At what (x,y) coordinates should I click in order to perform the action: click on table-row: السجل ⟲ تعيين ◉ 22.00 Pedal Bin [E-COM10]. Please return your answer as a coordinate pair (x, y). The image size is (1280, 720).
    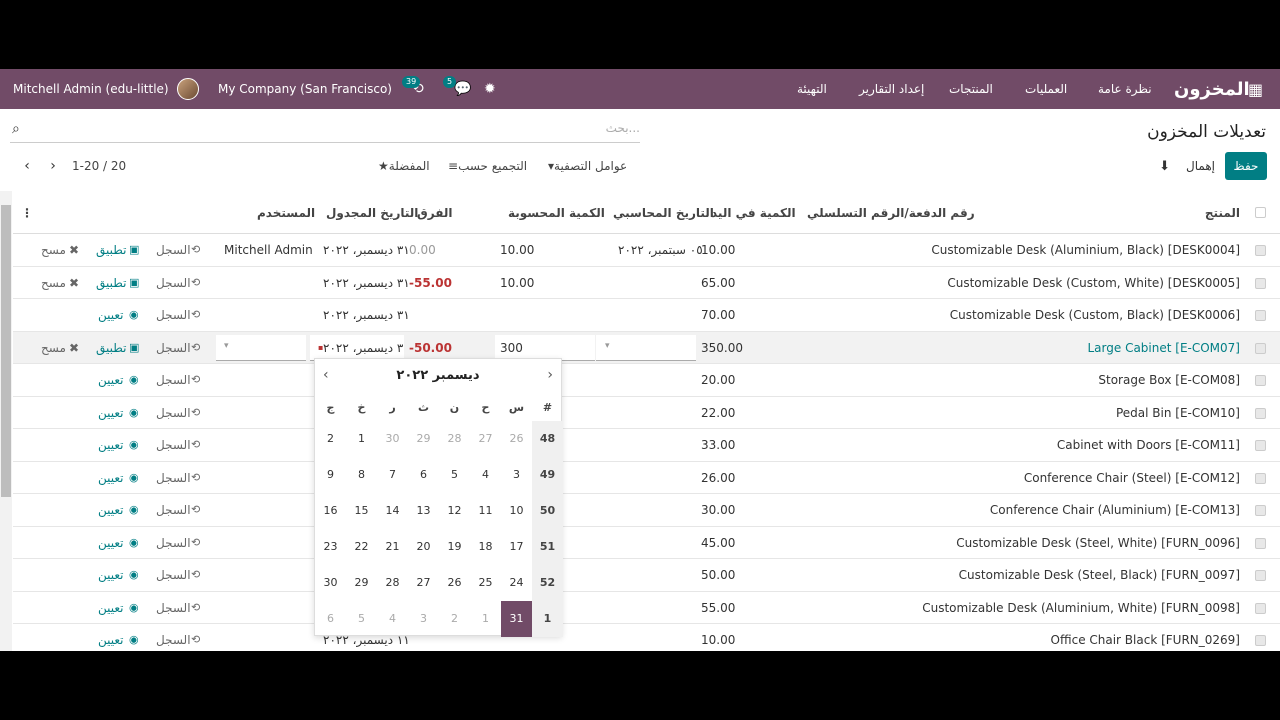
    Looking at the image, I should click on (646, 413).